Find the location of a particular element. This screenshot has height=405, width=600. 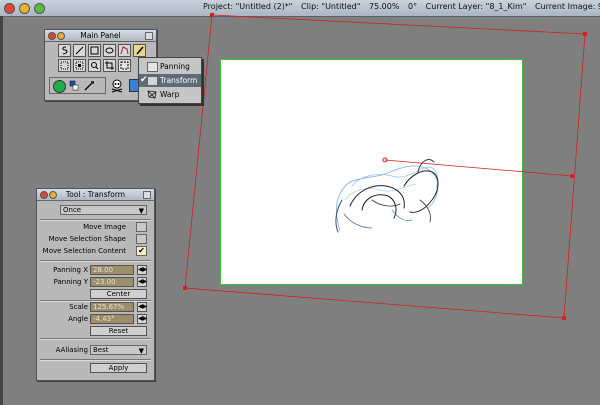

corner-handle-tl is located at coordinates (212, 15).